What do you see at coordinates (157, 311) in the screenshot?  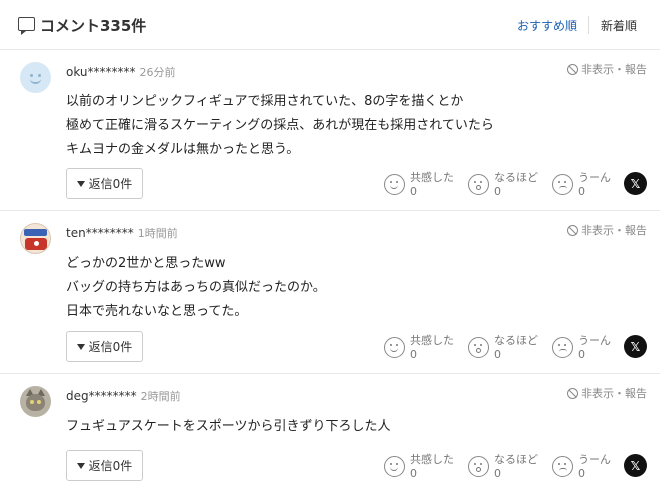 I see `comment-line: 日本で売れないなと思ってた。` at bounding box center [157, 311].